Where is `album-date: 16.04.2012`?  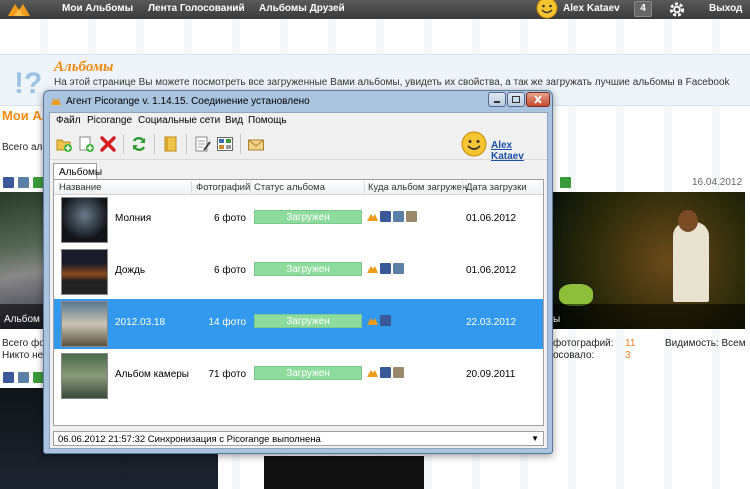 album-date: 16.04.2012 is located at coordinates (717, 182).